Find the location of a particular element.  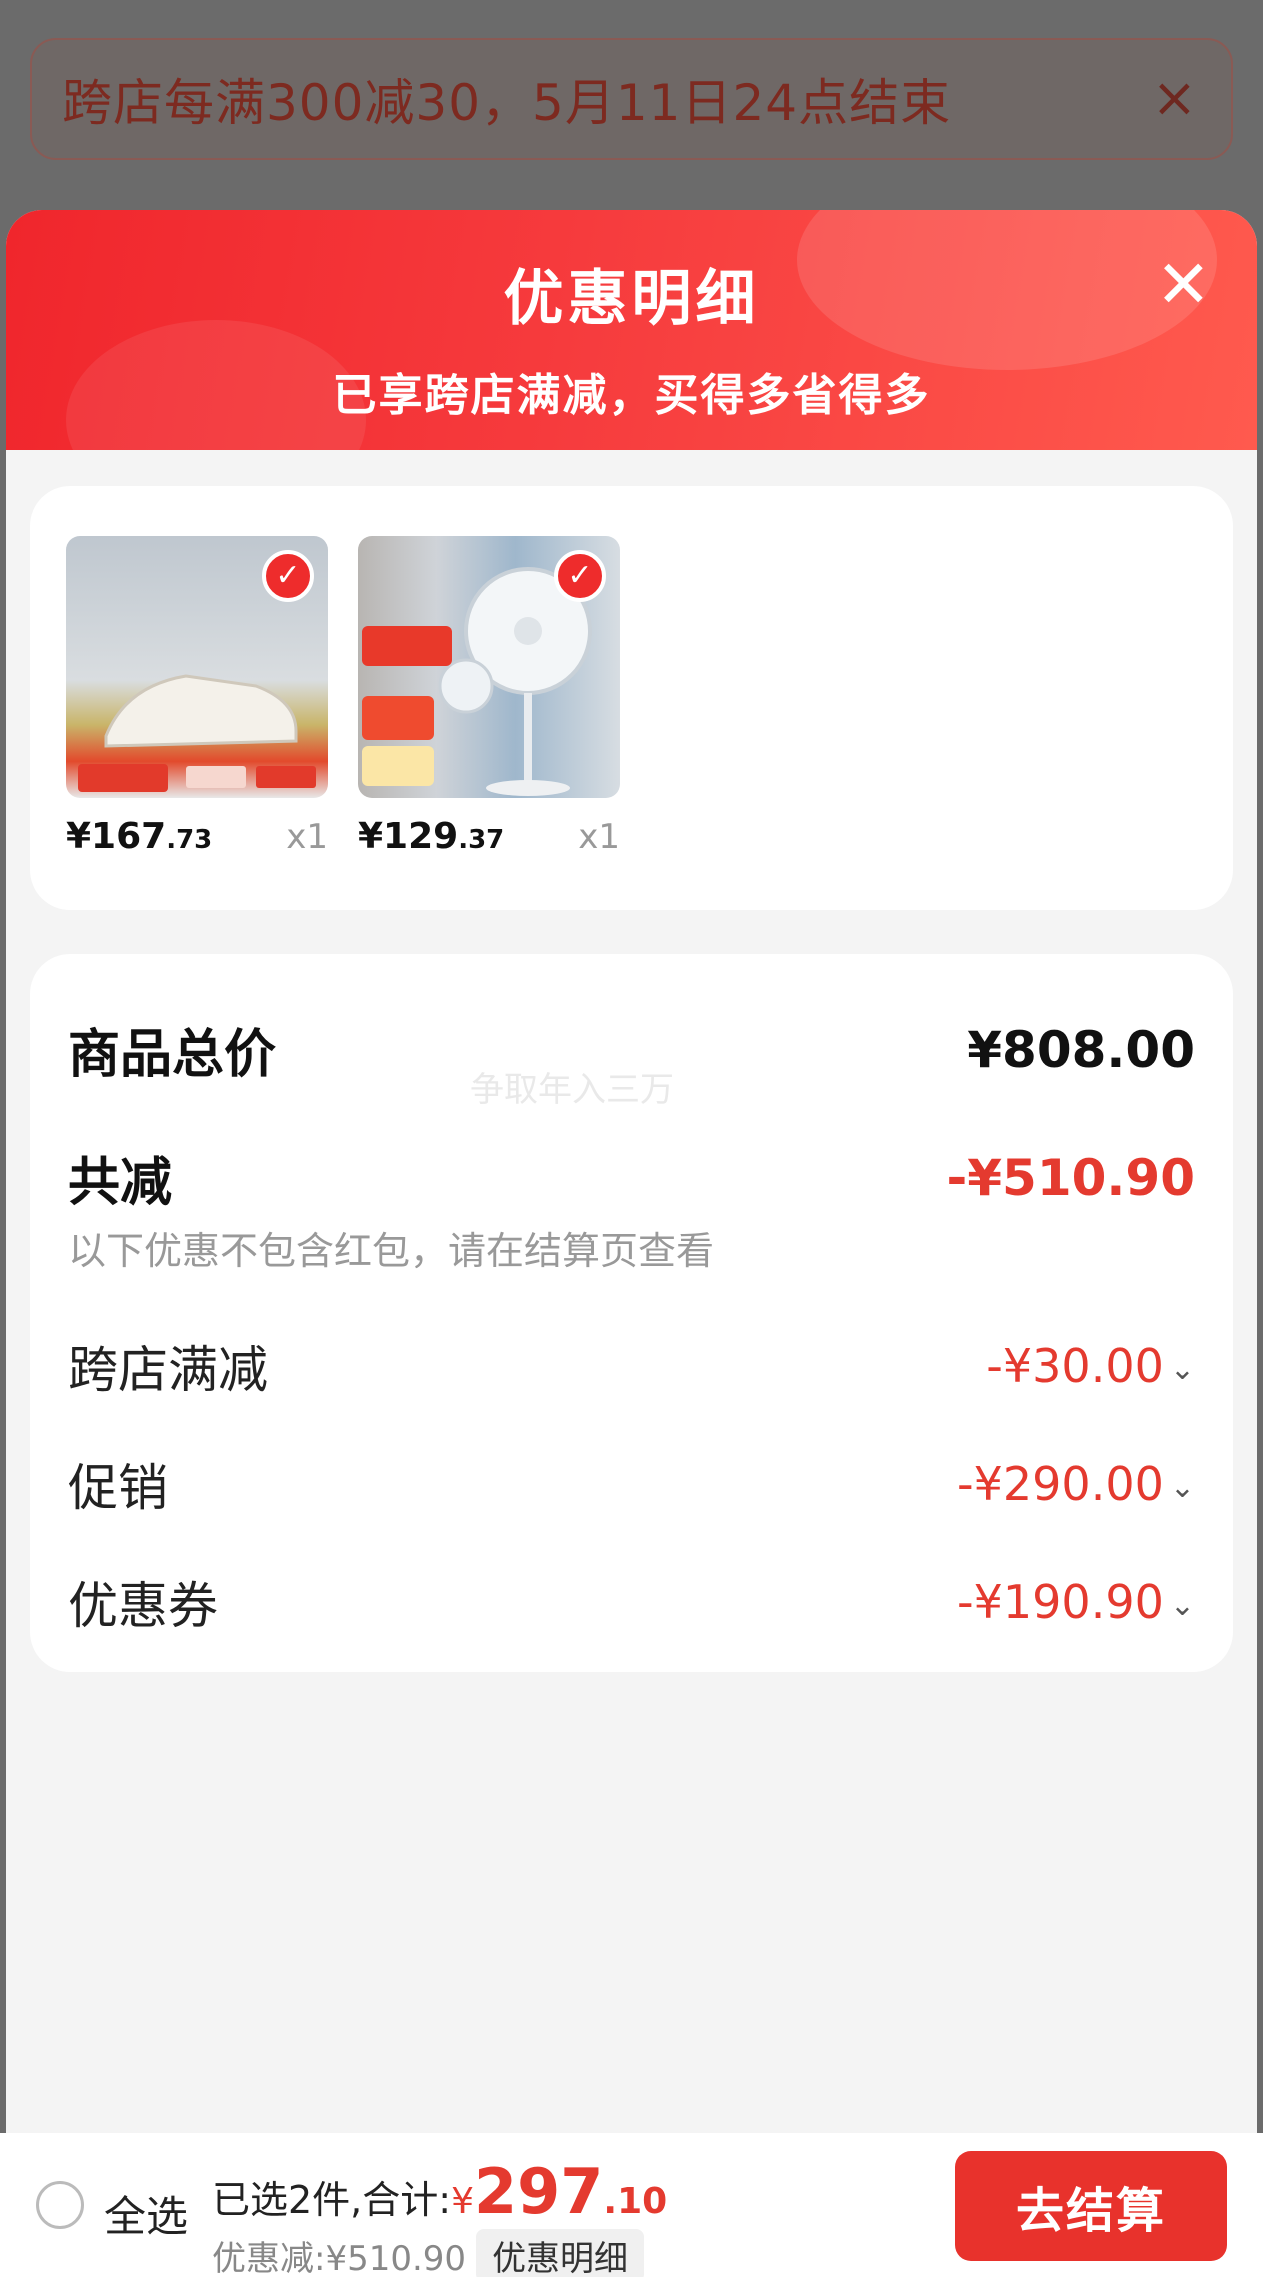

sheet-header: 优惠明细 已享跨店满减，买得多省得多 ✕ is located at coordinates (631, 365).